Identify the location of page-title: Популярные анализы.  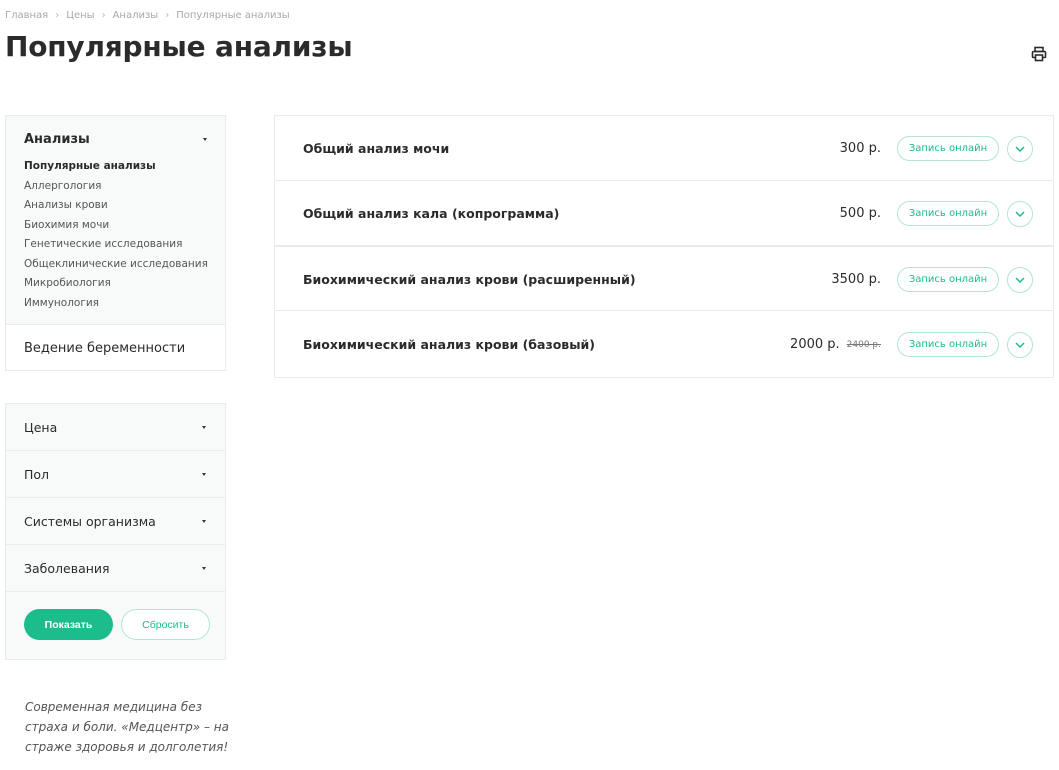
(179, 46).